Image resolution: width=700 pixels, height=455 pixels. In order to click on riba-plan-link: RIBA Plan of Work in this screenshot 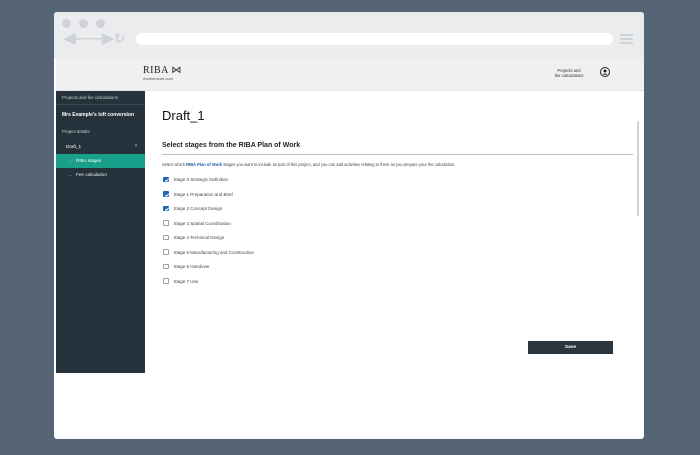, I will do `click(204, 164)`.